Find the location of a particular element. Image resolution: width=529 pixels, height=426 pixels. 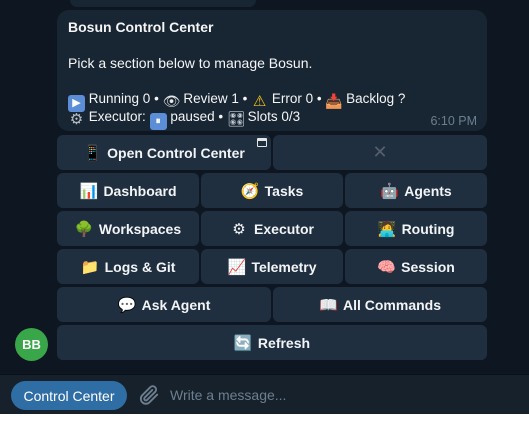

bar-chart-icon: 📊 is located at coordinates (89, 191).